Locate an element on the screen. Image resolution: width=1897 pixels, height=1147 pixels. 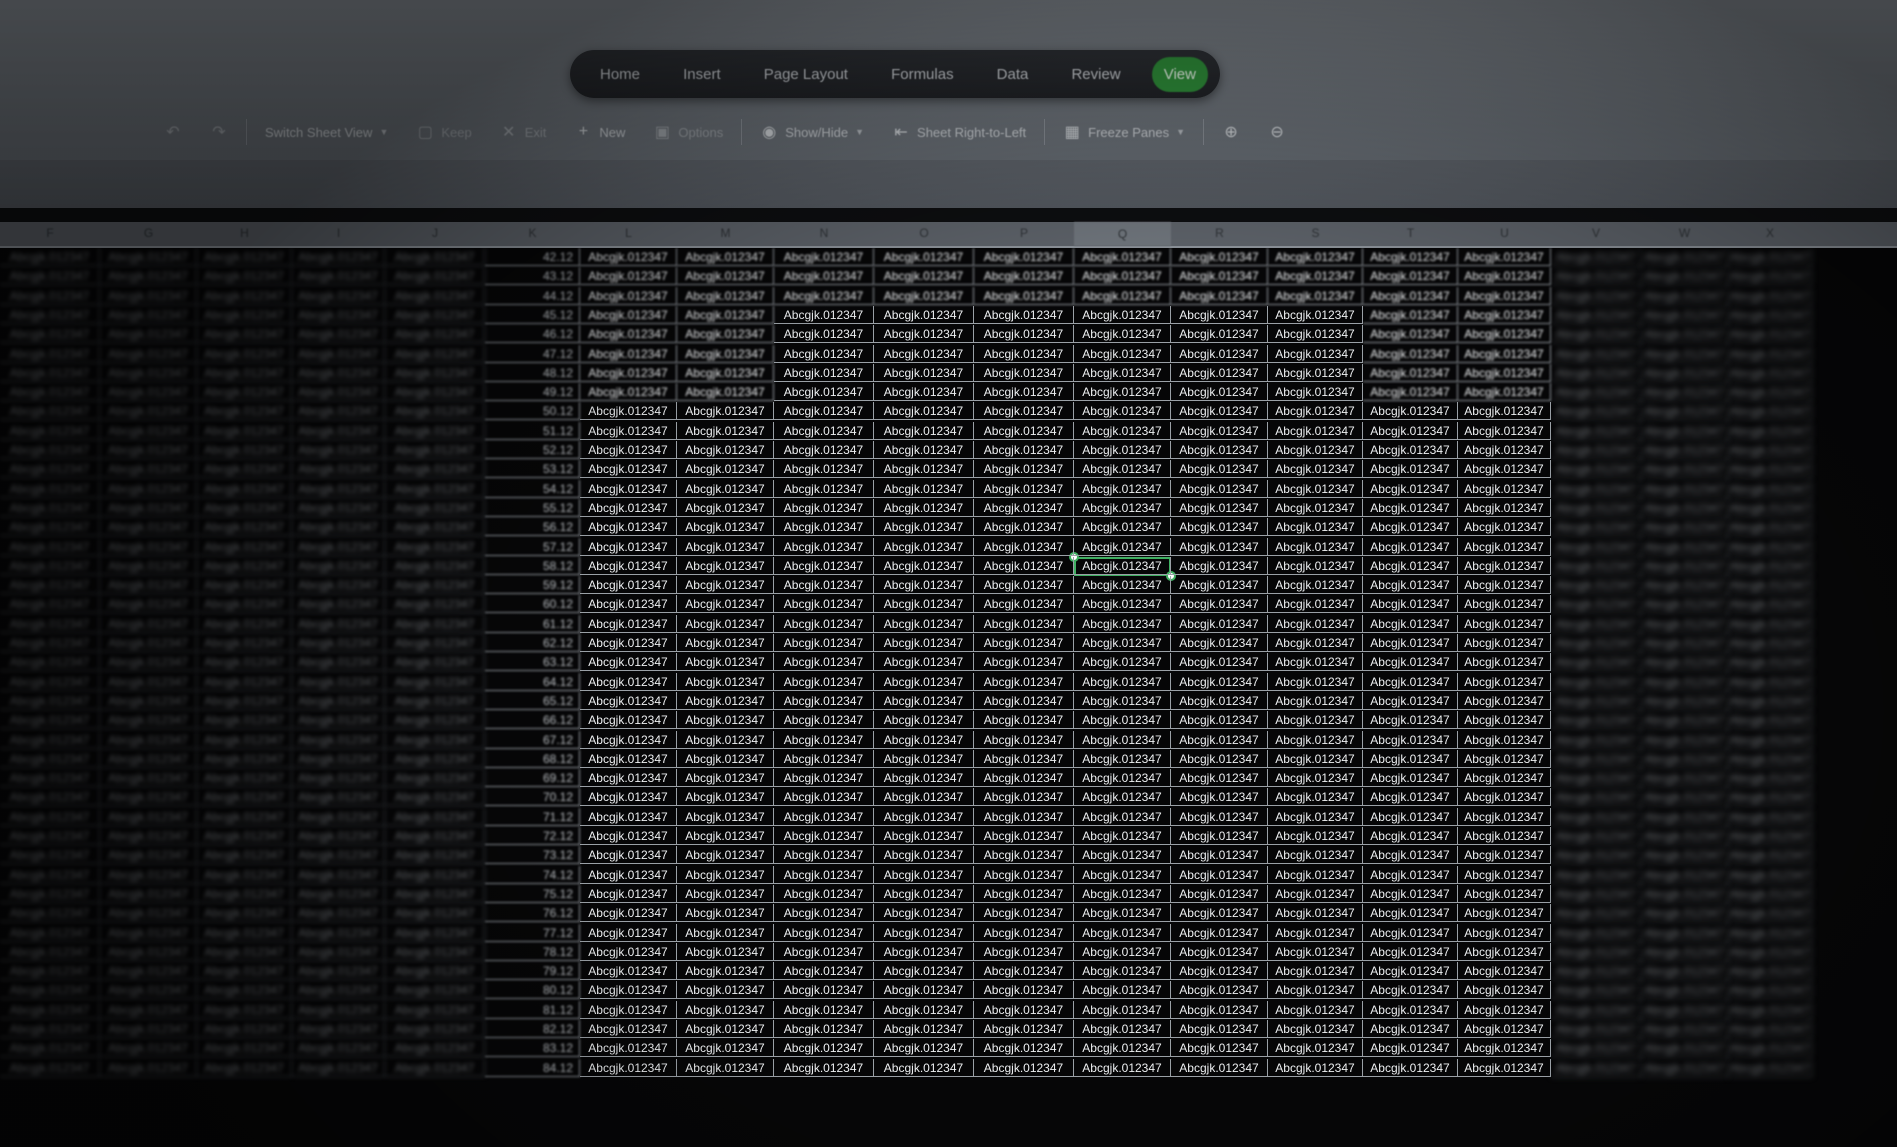
tab-formulas: Formulas is located at coordinates (922, 74).